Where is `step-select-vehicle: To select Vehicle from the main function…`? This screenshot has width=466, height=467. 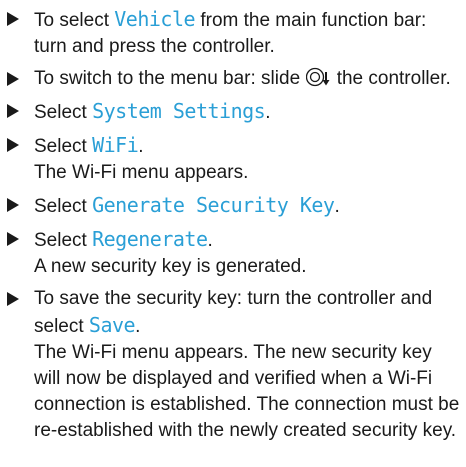
step-select-vehicle: To select Vehicle from the main function… is located at coordinates (233, 33).